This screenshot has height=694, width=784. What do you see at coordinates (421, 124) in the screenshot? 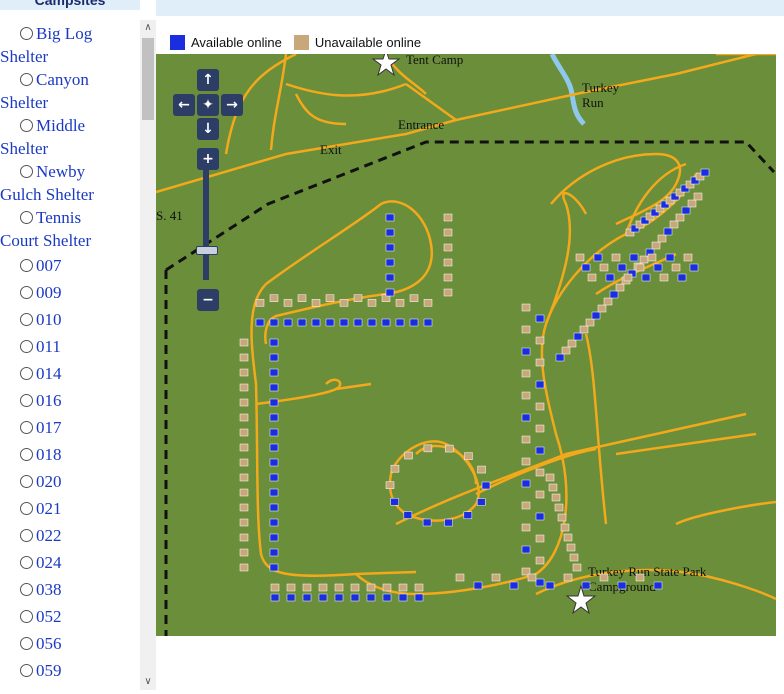
I see `entrance-label: Entrance` at bounding box center [421, 124].